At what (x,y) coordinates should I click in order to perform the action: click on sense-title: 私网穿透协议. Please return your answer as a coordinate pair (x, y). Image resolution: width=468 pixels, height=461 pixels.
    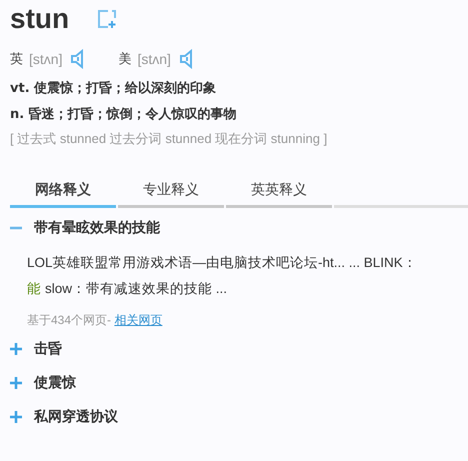
    Looking at the image, I should click on (76, 417).